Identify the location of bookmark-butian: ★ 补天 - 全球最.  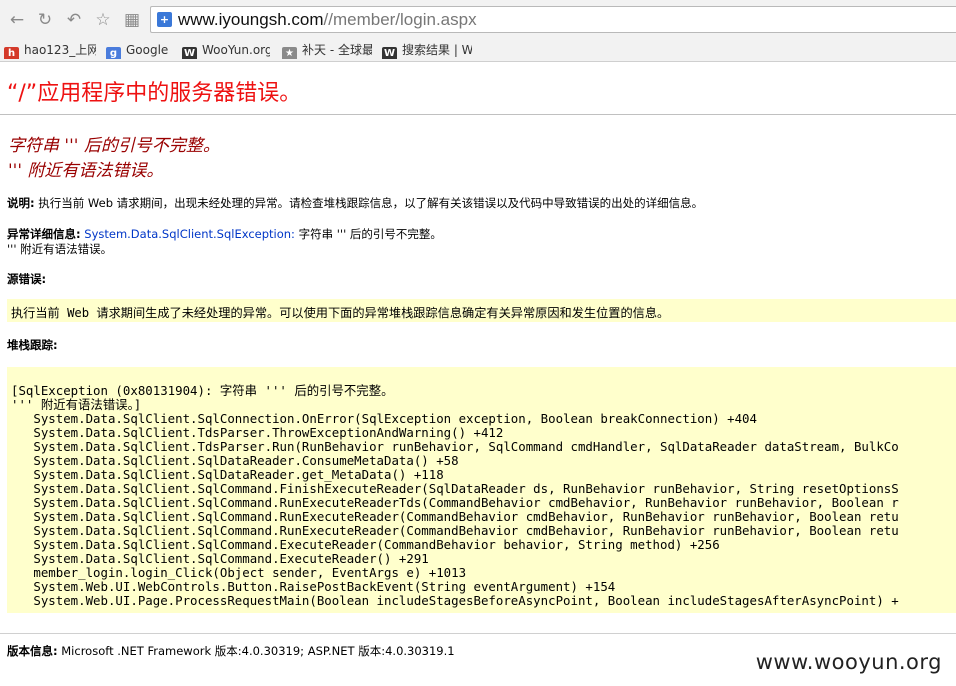
(327, 50).